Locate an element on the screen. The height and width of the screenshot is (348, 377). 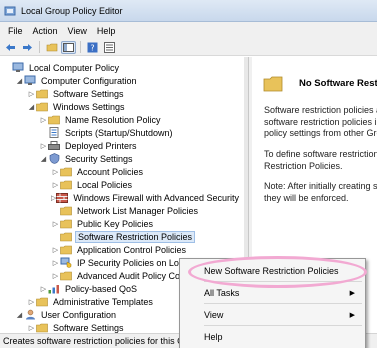
ip-security-icon is located at coordinates (66, 262).